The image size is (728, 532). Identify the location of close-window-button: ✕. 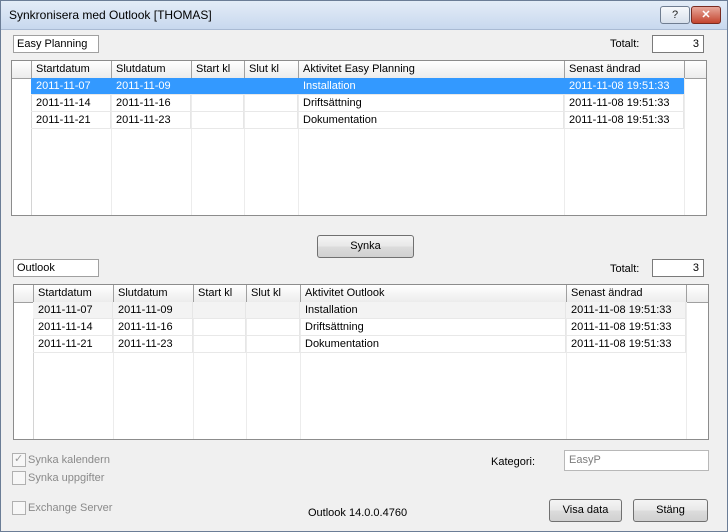
(706, 15).